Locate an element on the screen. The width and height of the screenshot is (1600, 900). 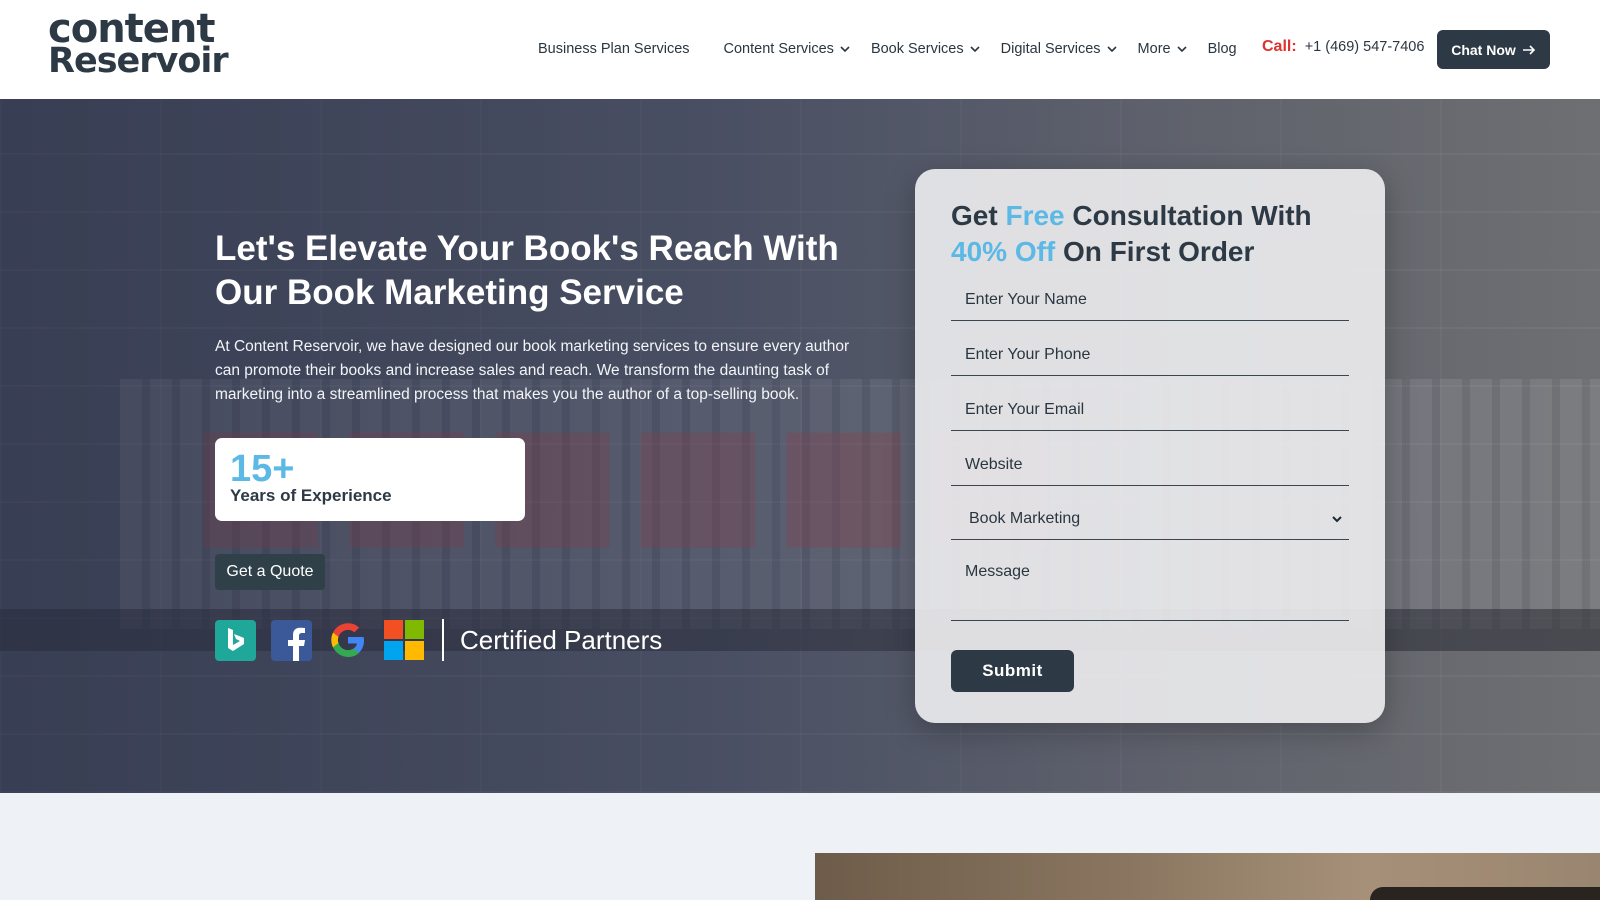
message-field: Message is located at coordinates (1150, 586).